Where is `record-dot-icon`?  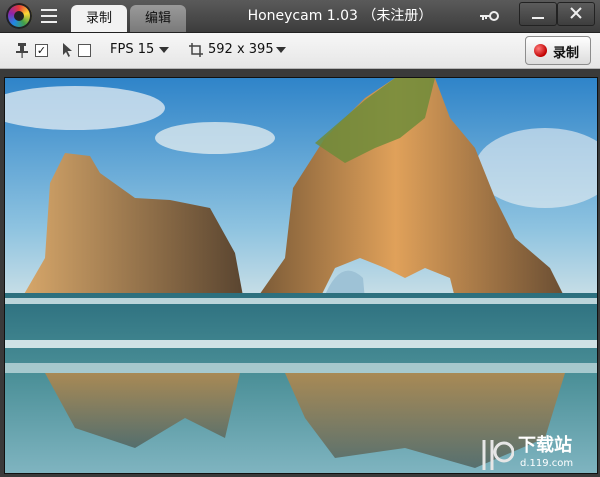 record-dot-icon is located at coordinates (540, 50).